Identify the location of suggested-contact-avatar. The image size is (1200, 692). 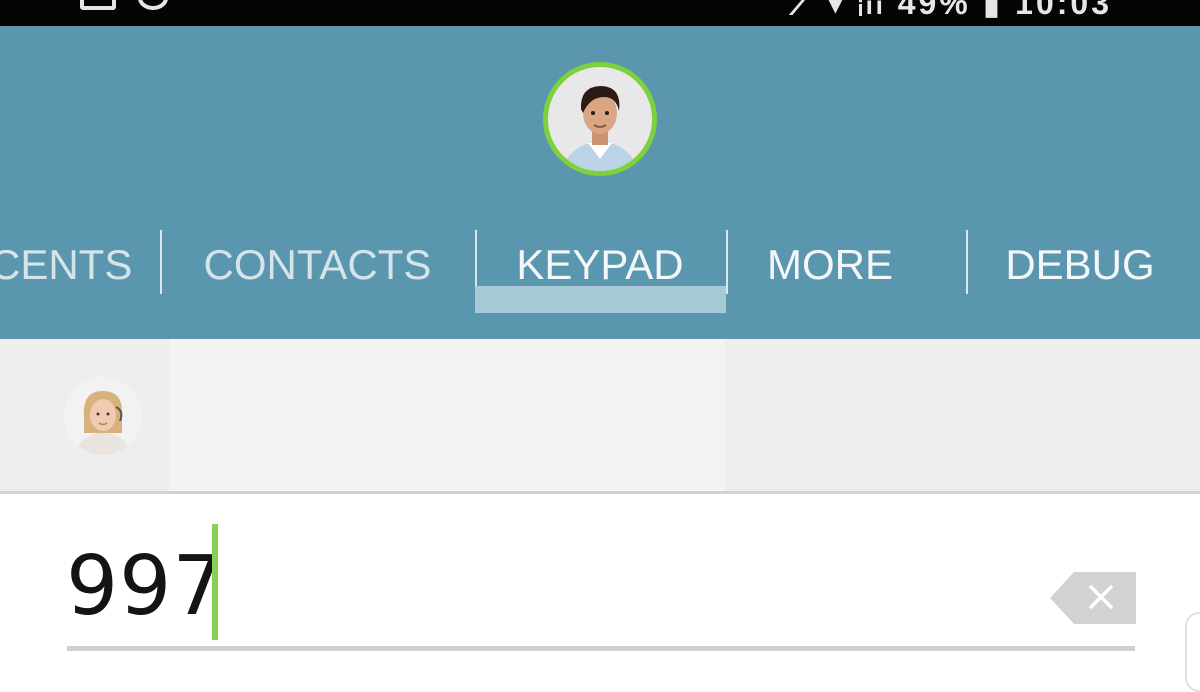
(103, 416).